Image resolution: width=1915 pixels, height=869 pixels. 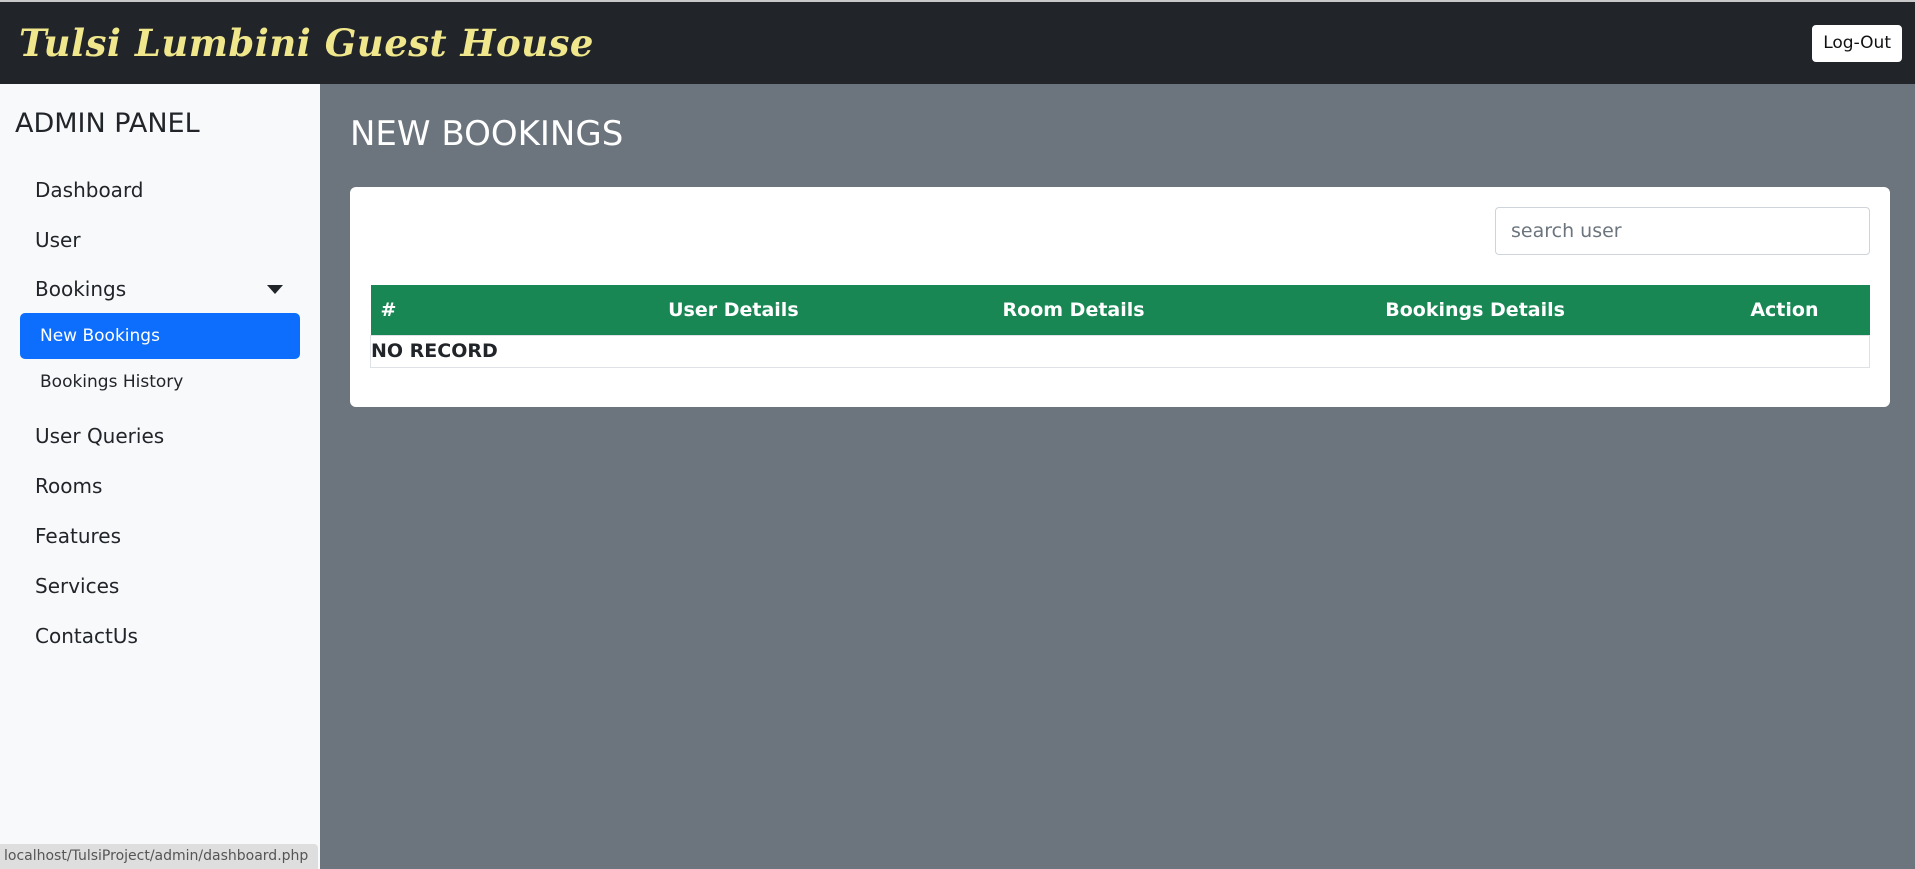 I want to click on sidebar-item-bookings: Bookings, so click(x=160, y=289).